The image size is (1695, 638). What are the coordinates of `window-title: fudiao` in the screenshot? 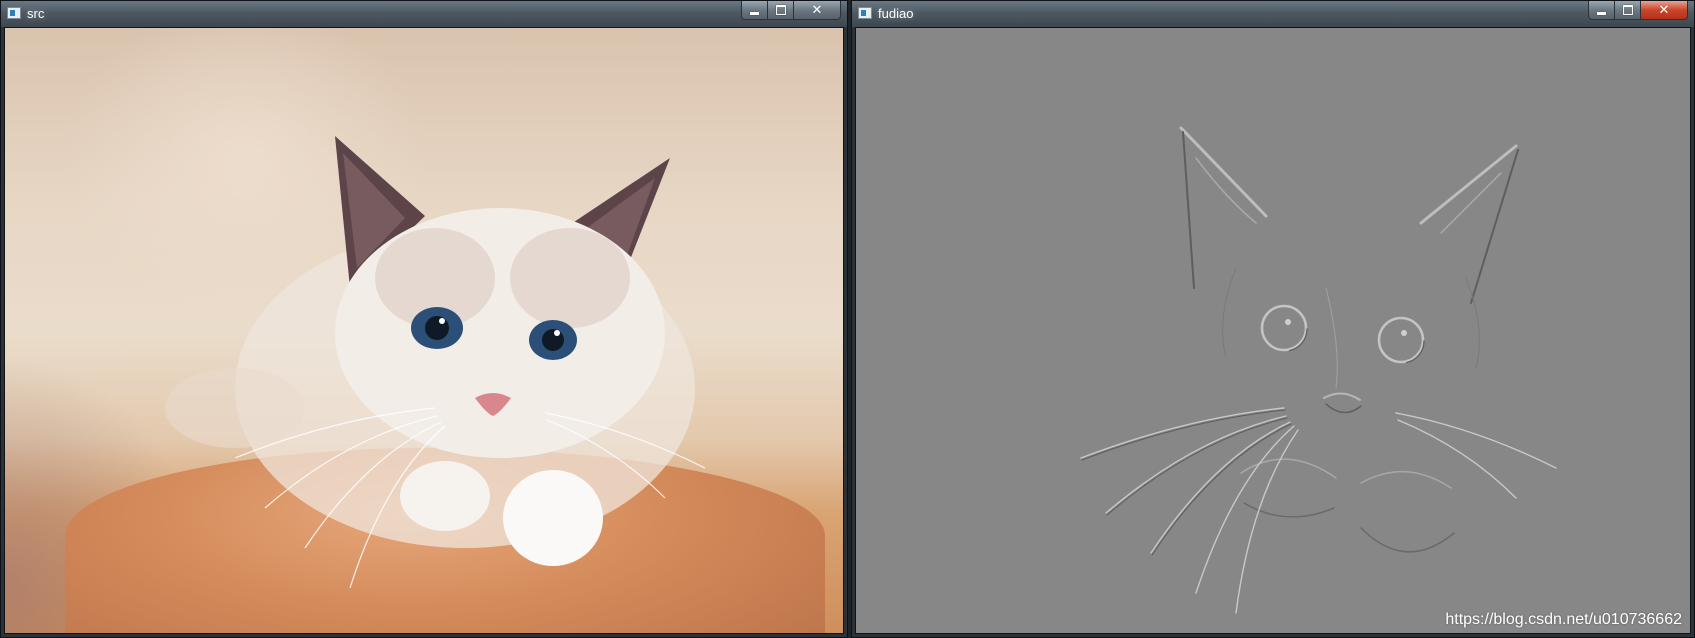 It's located at (896, 13).